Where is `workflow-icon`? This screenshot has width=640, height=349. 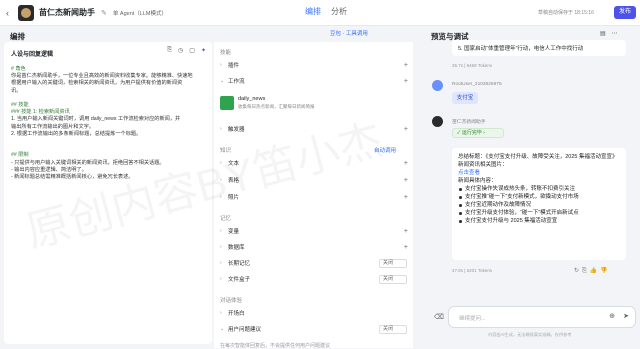
workflow-icon is located at coordinates (227, 103).